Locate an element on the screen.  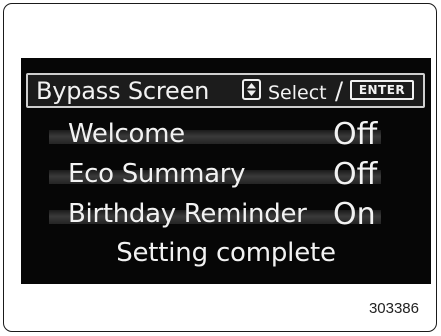
menu-item-label: Birthday Reminder is located at coordinates (187, 214).